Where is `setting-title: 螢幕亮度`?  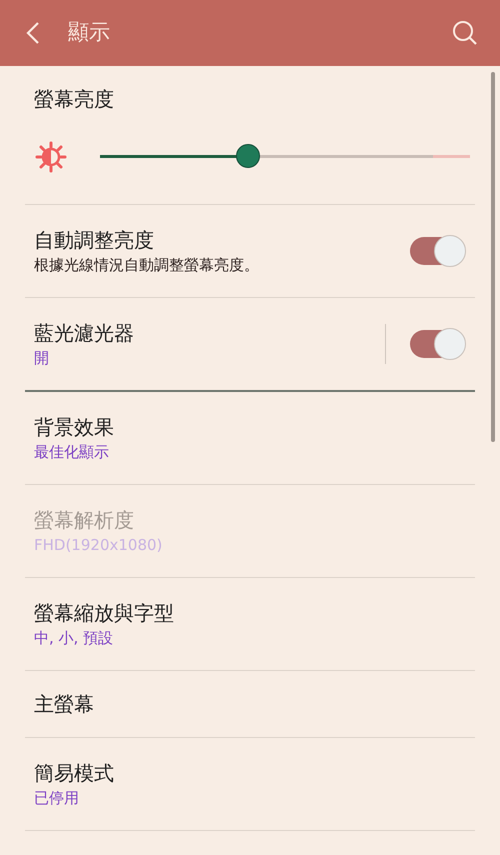 setting-title: 螢幕亮度 is located at coordinates (74, 99).